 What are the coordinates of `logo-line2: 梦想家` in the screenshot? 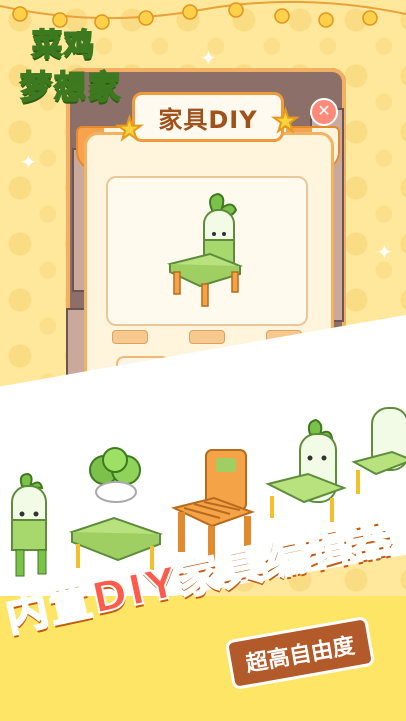 It's located at (71, 87).